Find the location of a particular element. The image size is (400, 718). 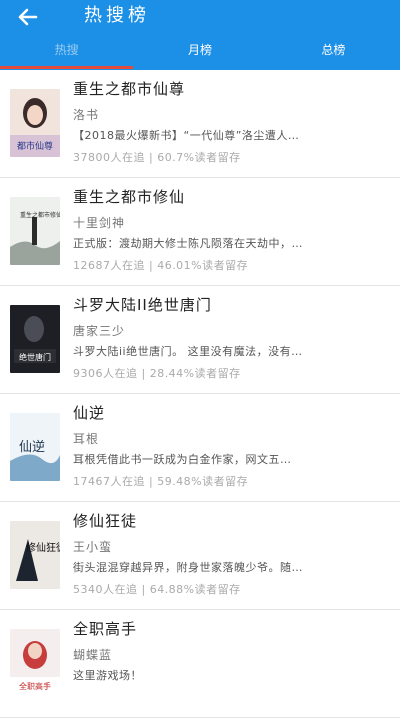

book-author: 耳根 is located at coordinates (86, 439).